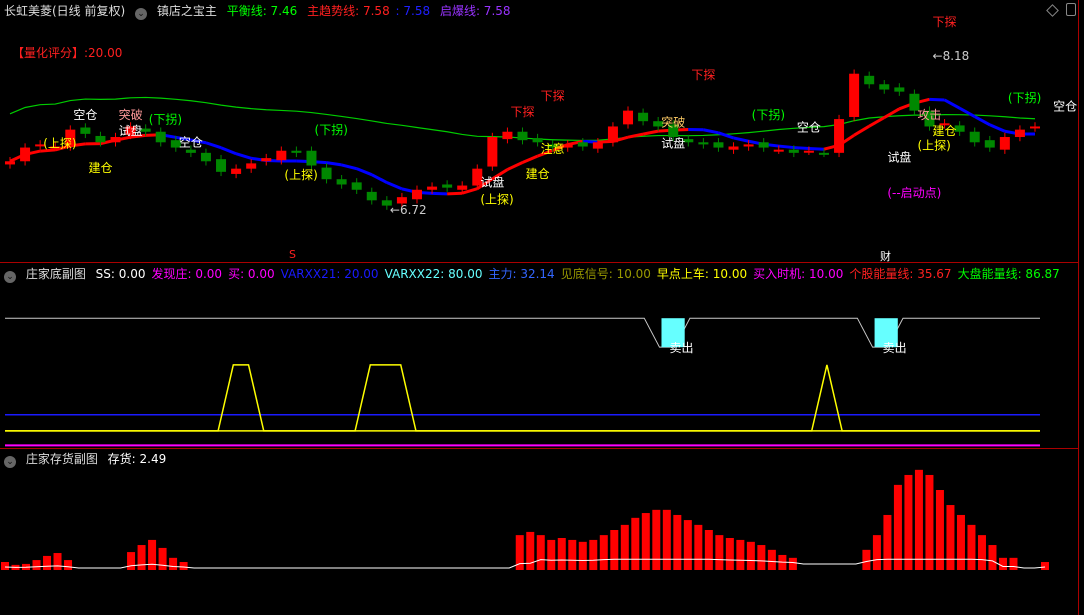  I want to click on chart-annotation: 建仓, so click(100, 168).